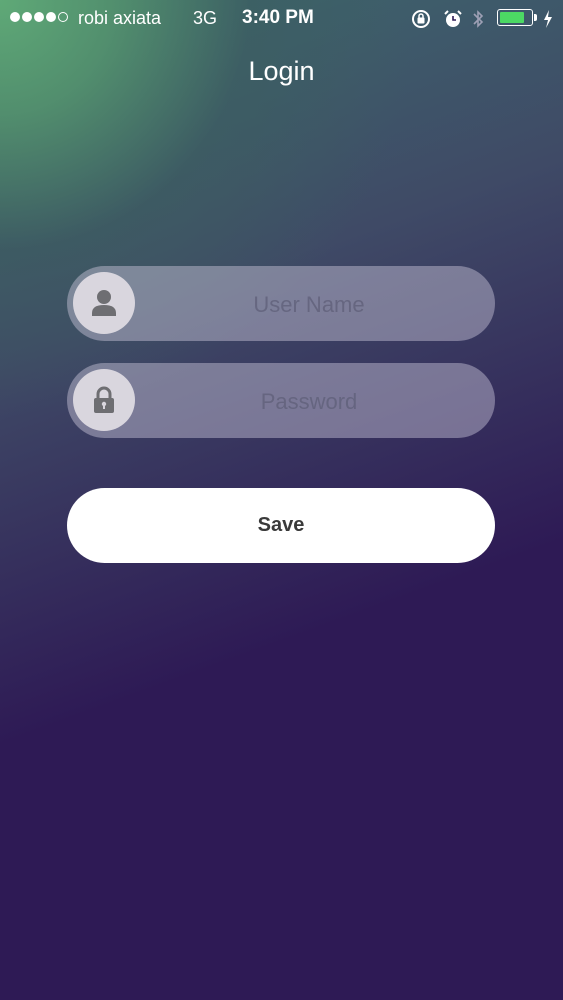 Image resolution: width=563 pixels, height=1000 pixels. What do you see at coordinates (421, 19) in the screenshot?
I see `rotation-lock-icon` at bounding box center [421, 19].